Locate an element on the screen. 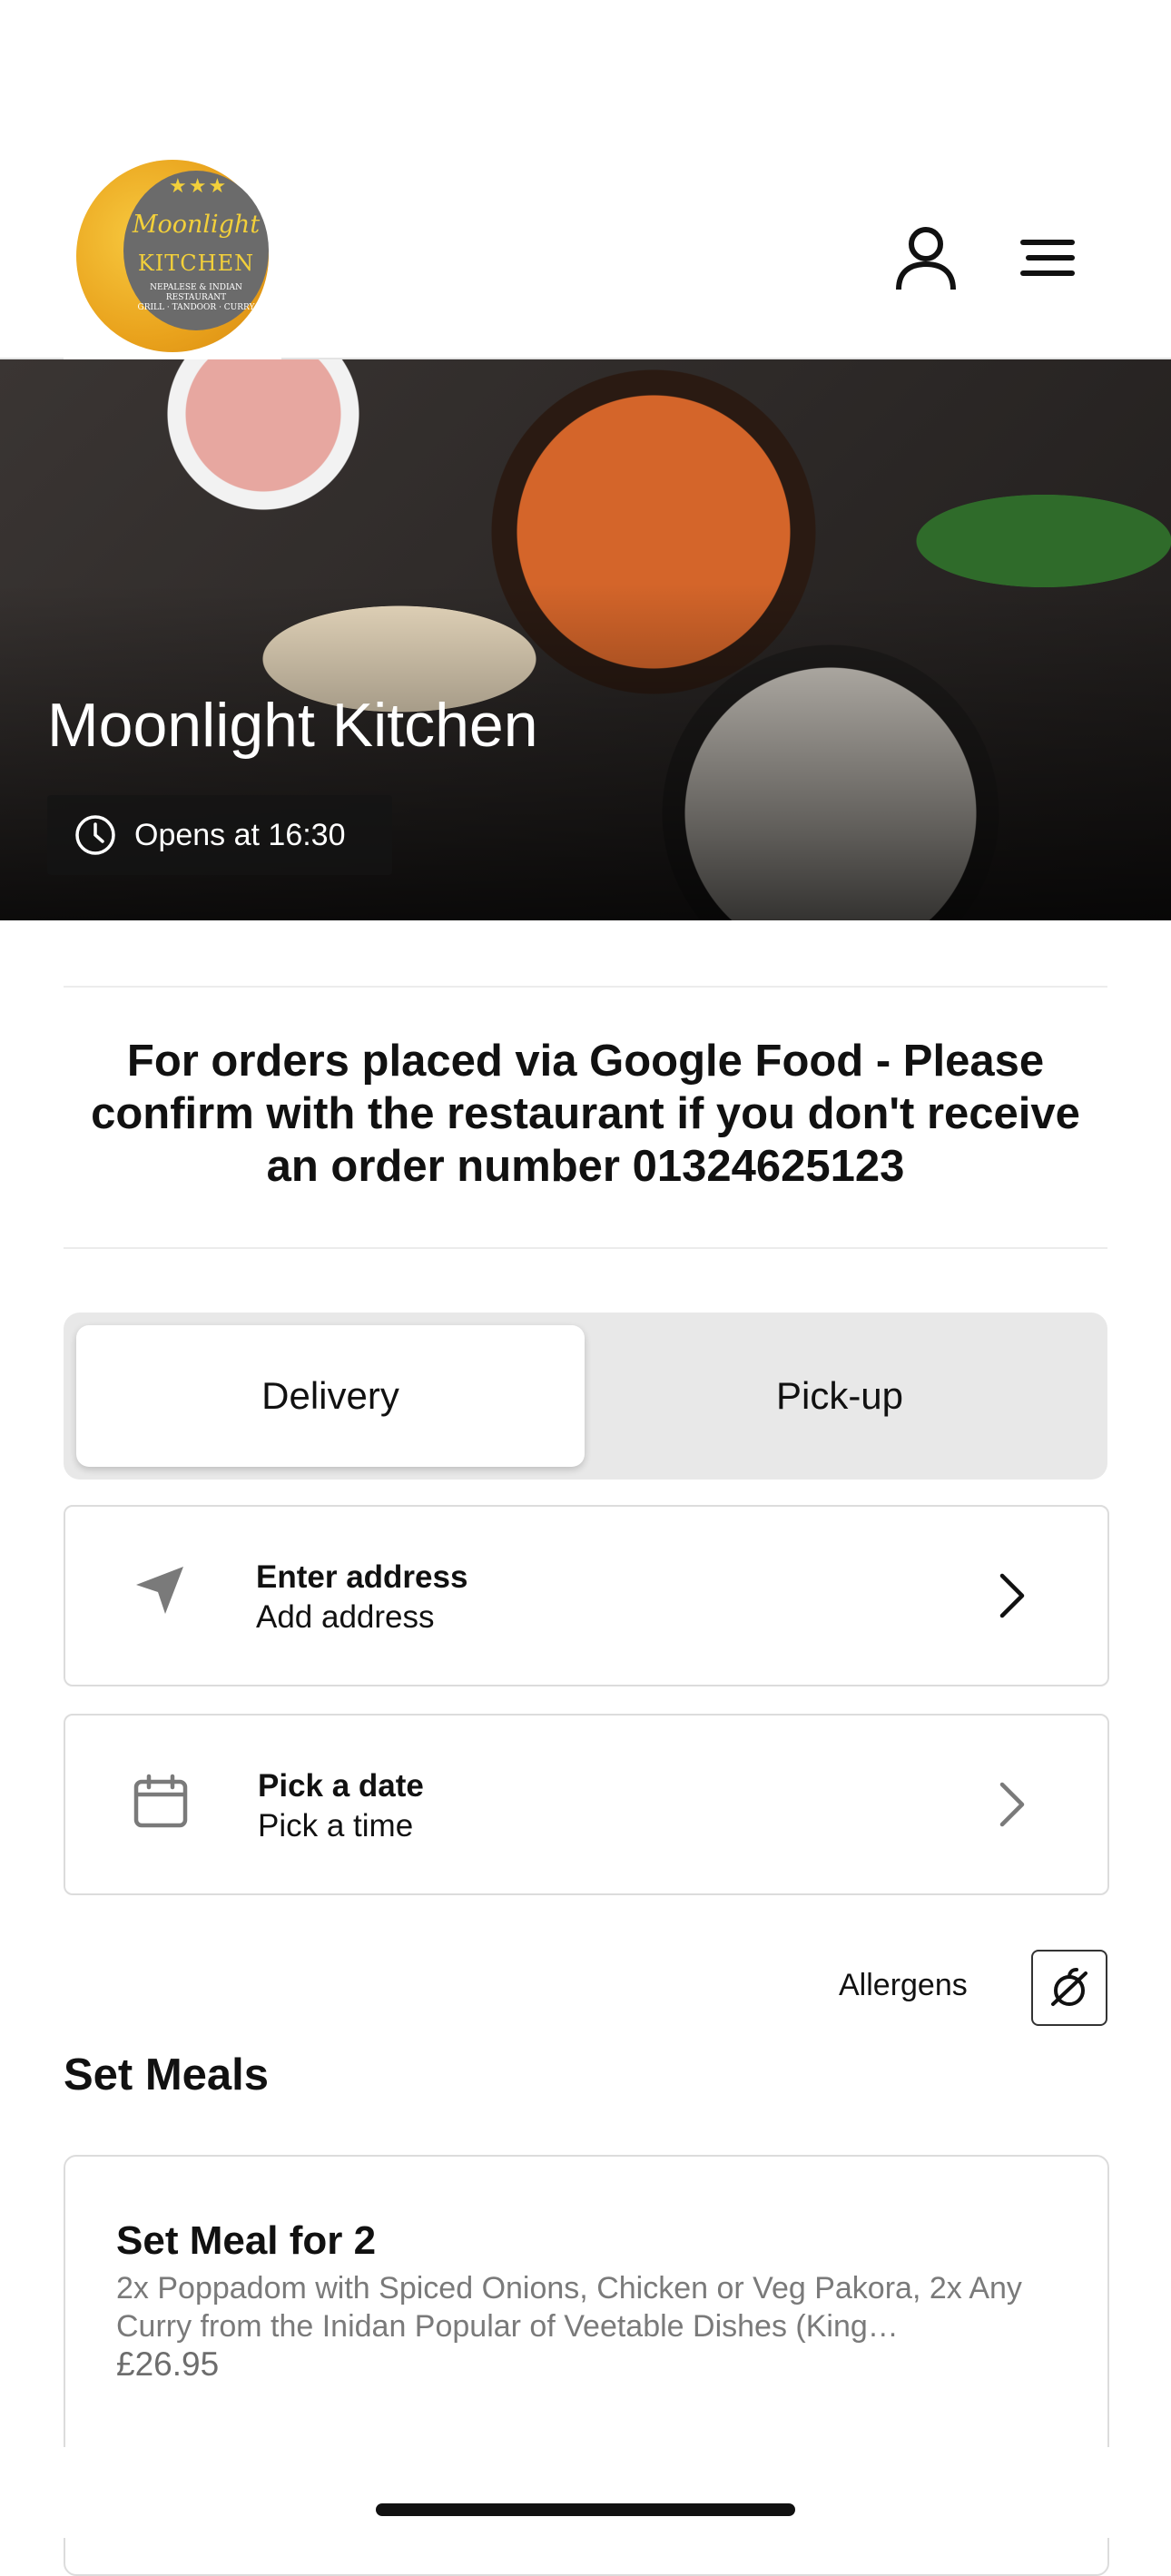  opening-status-badge: Opens at 16:30 is located at coordinates (220, 835).